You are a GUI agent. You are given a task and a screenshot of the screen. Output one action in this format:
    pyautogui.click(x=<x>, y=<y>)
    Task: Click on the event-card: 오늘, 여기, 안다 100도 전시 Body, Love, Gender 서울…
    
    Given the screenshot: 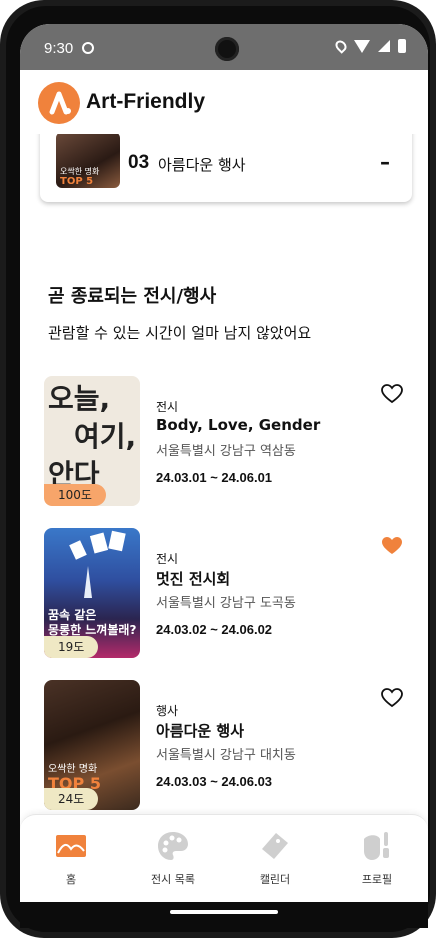 What is the action you would take?
    pyautogui.click(x=224, y=441)
    